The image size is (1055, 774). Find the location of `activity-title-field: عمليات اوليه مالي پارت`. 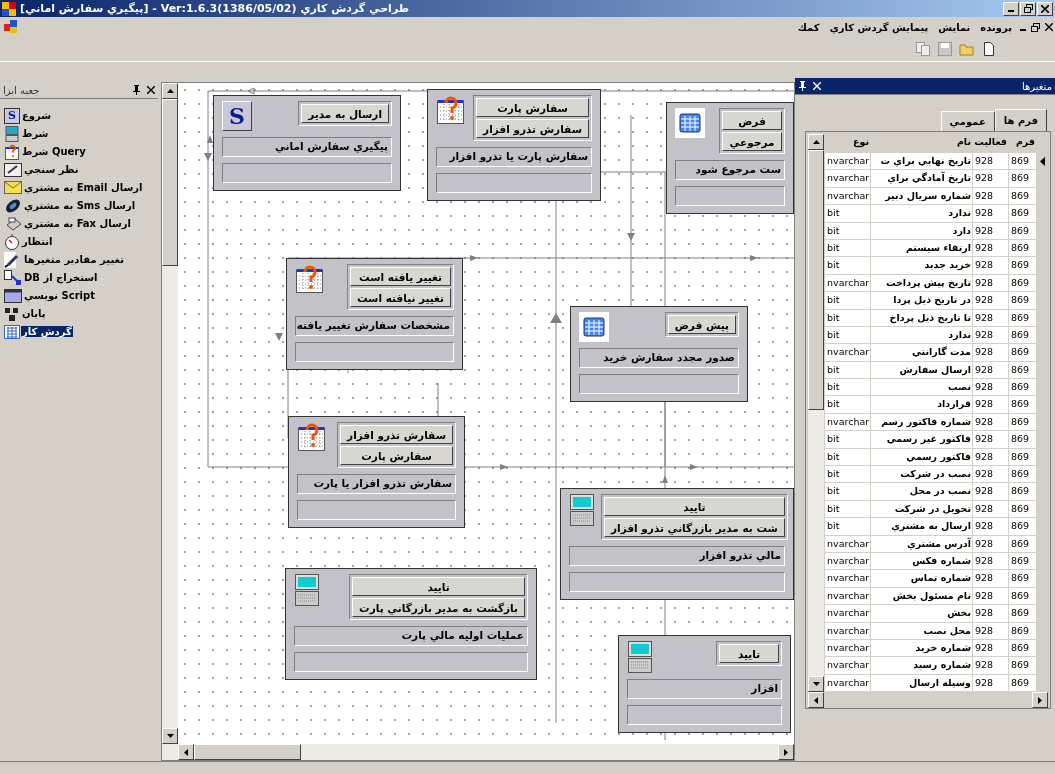

activity-title-field: عمليات اوليه مالي پارت is located at coordinates (411, 636).